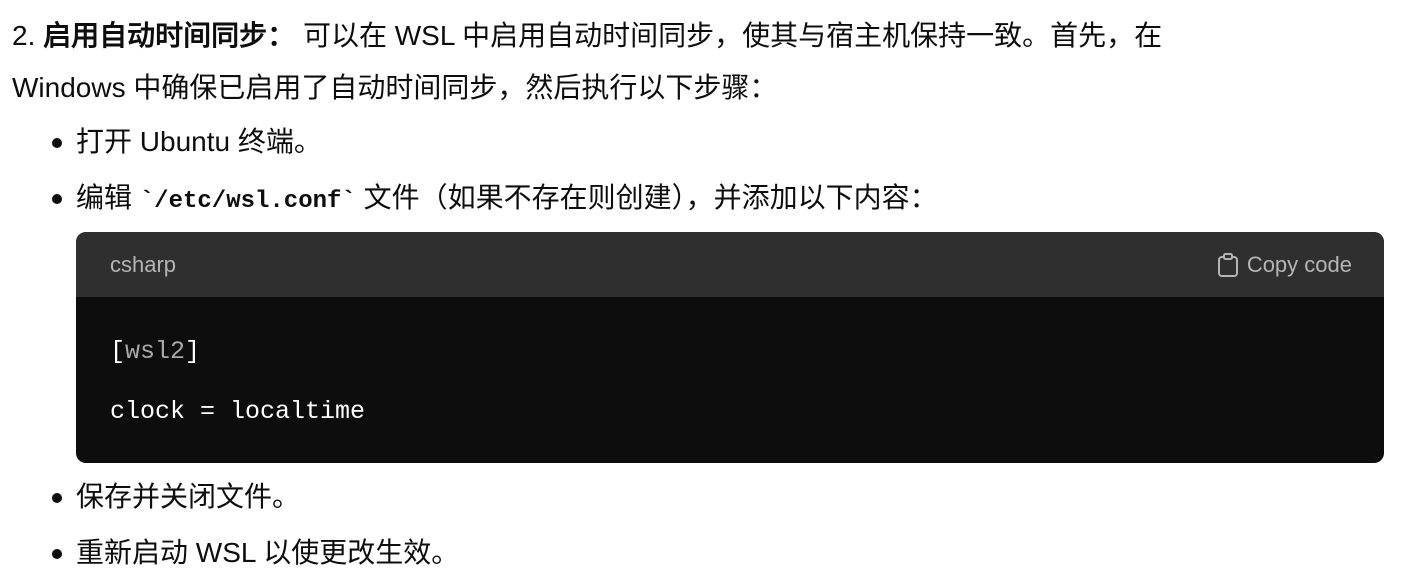 The width and height of the screenshot is (1402, 581). Describe the element at coordinates (1228, 264) in the screenshot. I see `clipboard-icon` at that location.